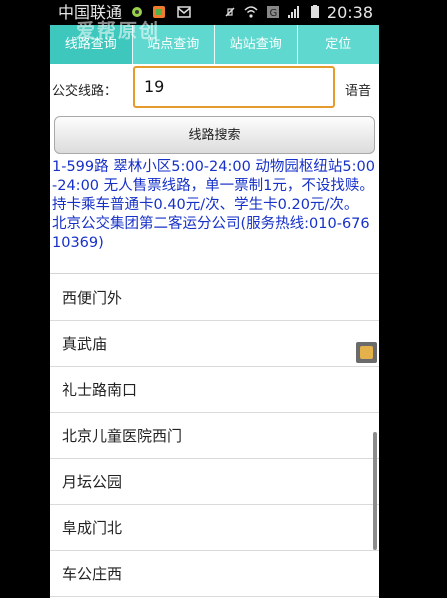 The height and width of the screenshot is (598, 447). What do you see at coordinates (366, 352) in the screenshot?
I see `map-shortcut-icon` at bounding box center [366, 352].